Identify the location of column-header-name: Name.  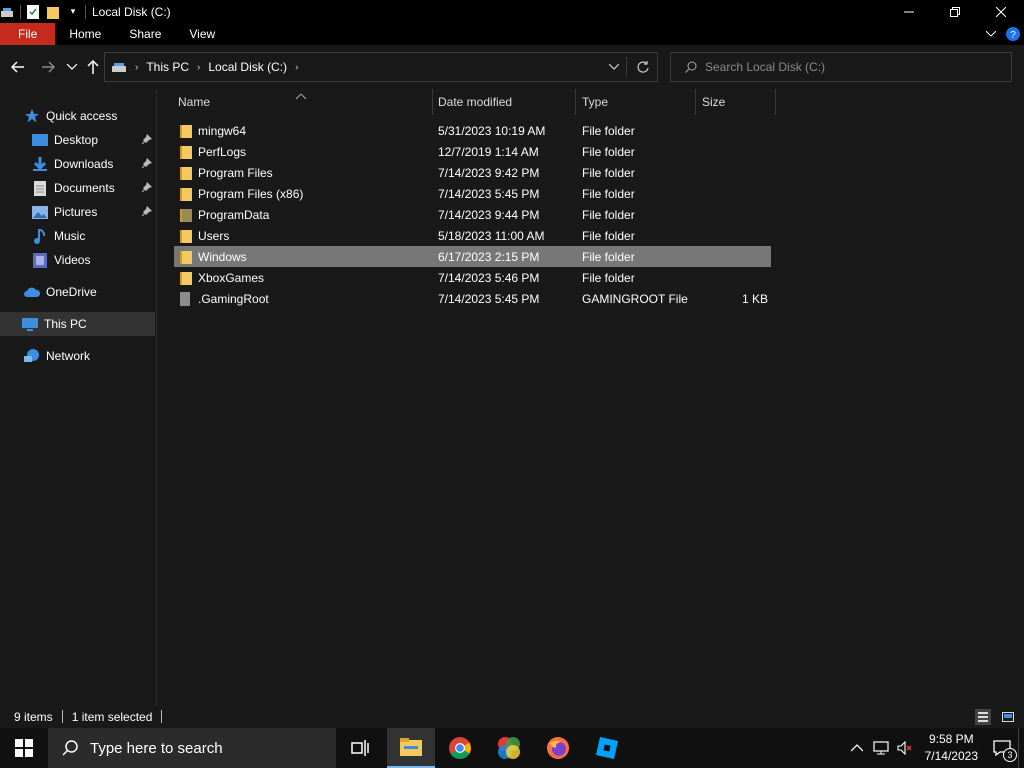
(302, 102).